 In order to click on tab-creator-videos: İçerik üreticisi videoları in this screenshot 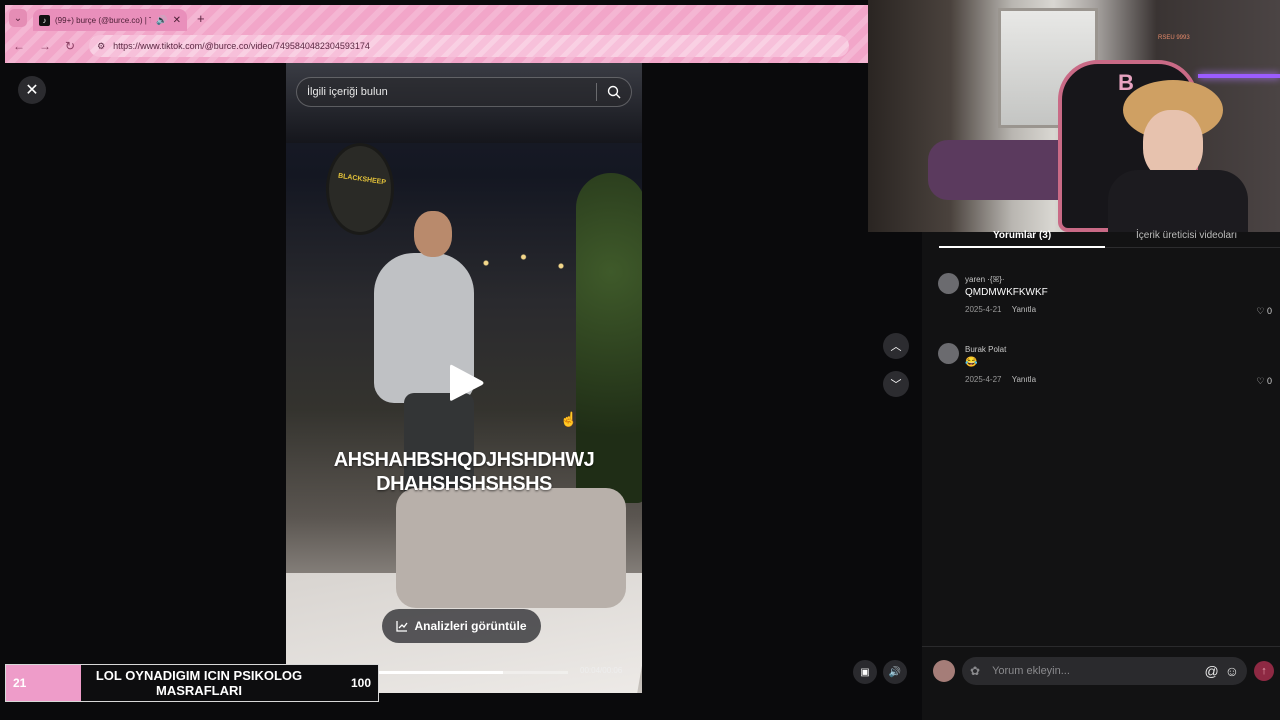, I will do `click(1186, 235)`.